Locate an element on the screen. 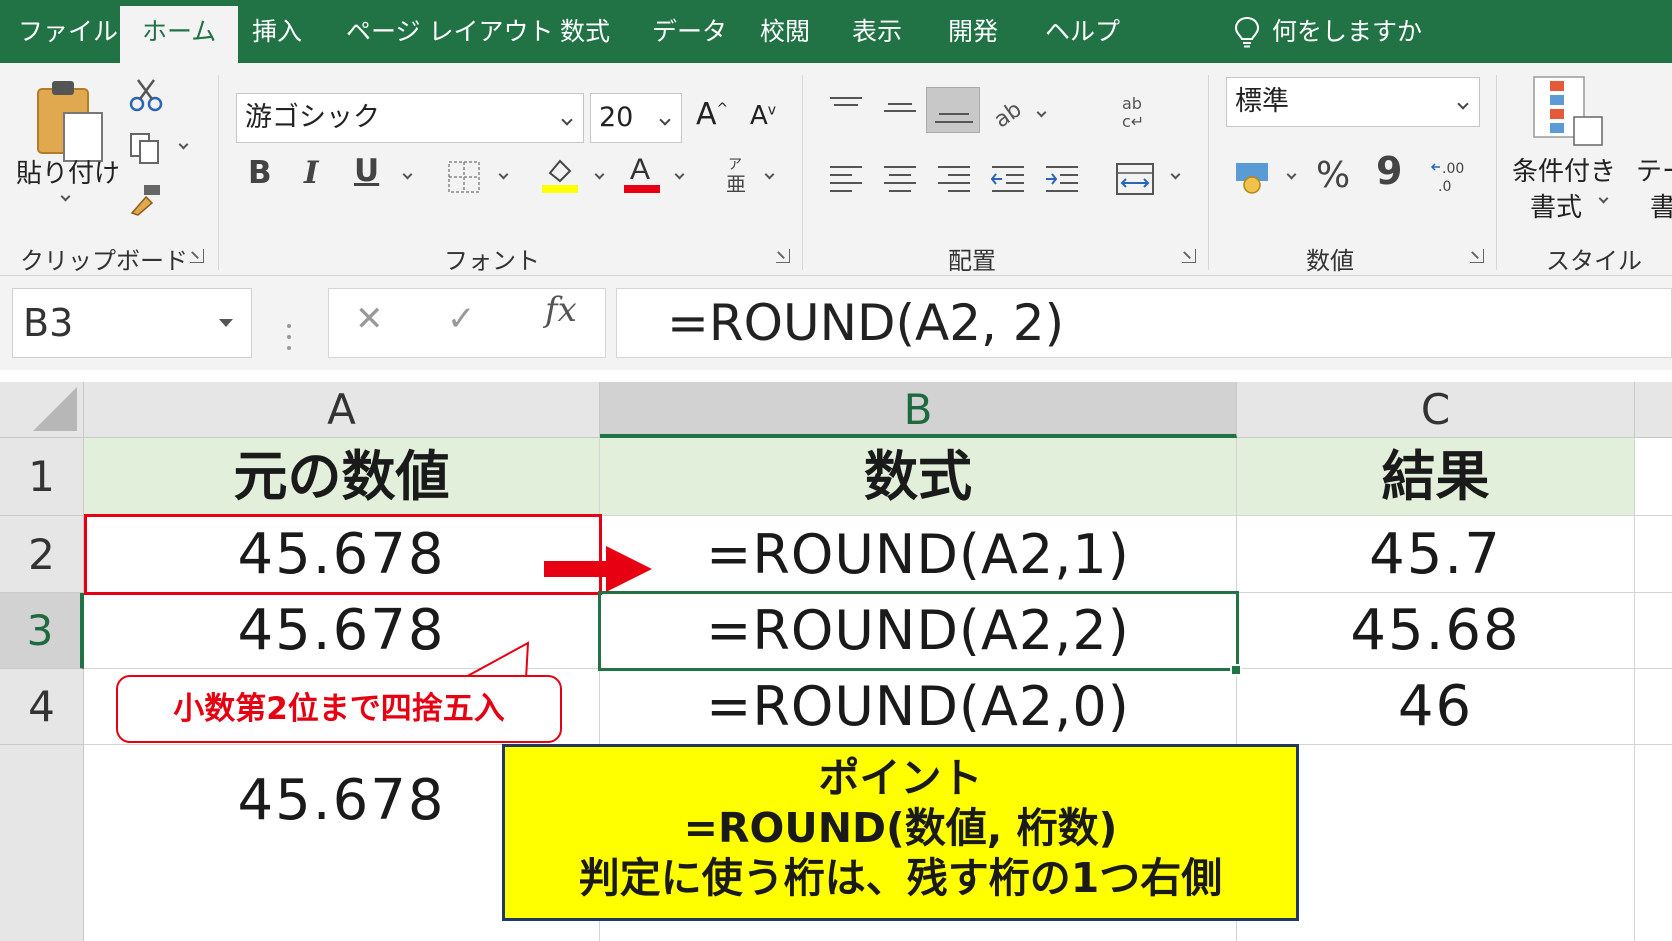 The width and height of the screenshot is (1672, 941). svg-text: 亜 is located at coordinates (736, 183).